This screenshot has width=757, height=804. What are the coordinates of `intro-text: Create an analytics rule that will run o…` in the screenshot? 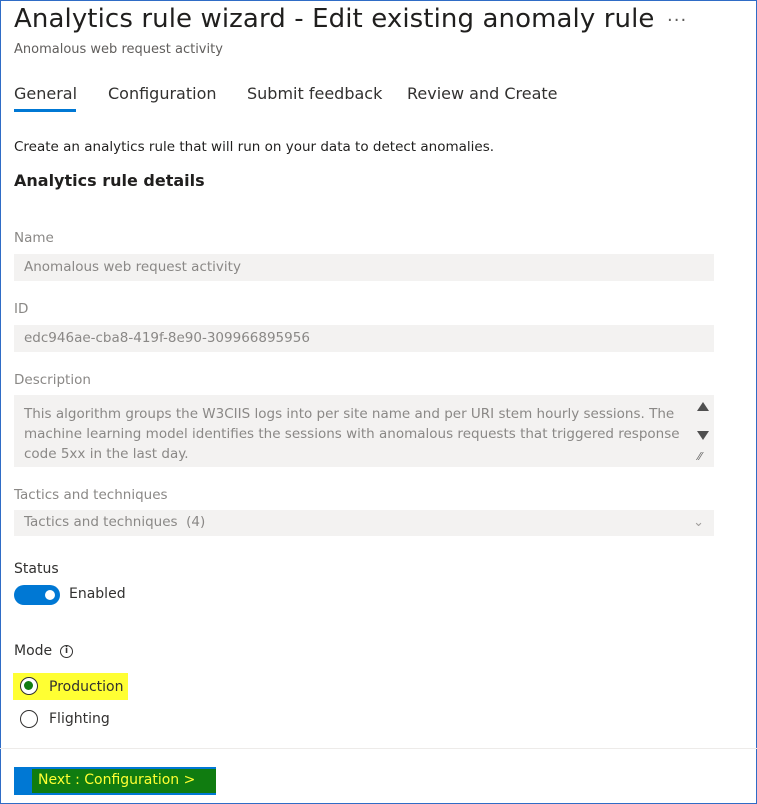 It's located at (254, 147).